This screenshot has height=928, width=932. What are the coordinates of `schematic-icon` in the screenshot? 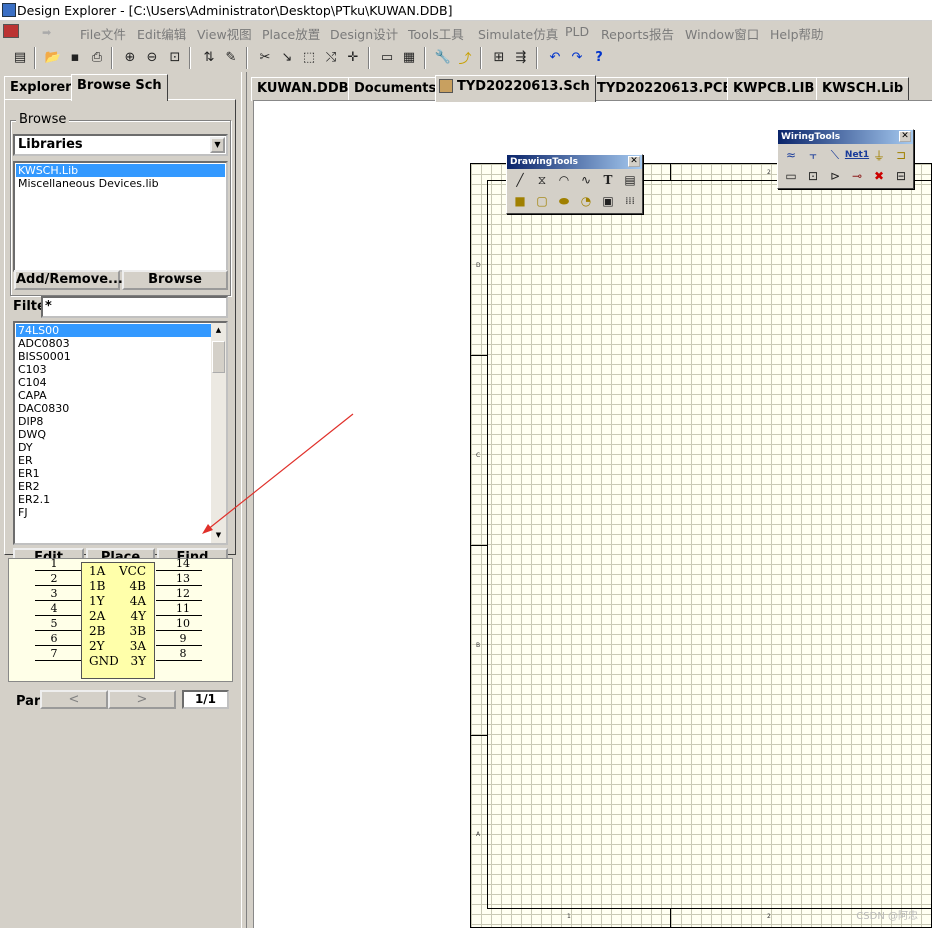 It's located at (446, 86).